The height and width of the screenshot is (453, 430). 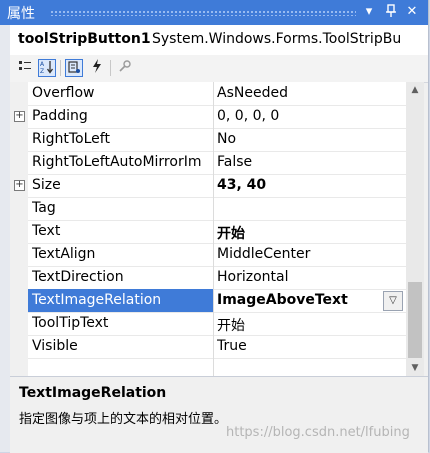 I want to click on property-name: RightToLeftAutoMirrorIm, so click(x=117, y=162).